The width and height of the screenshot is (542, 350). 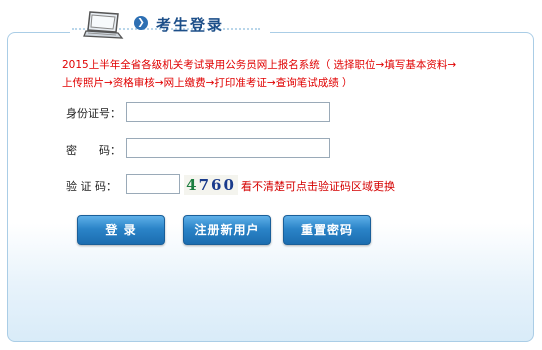 I want to click on notice-line-1: 2015上半年全省各级机关考试录用公务员网上报名系统（ 选择职位→填写基本资料→, so click(x=259, y=65).